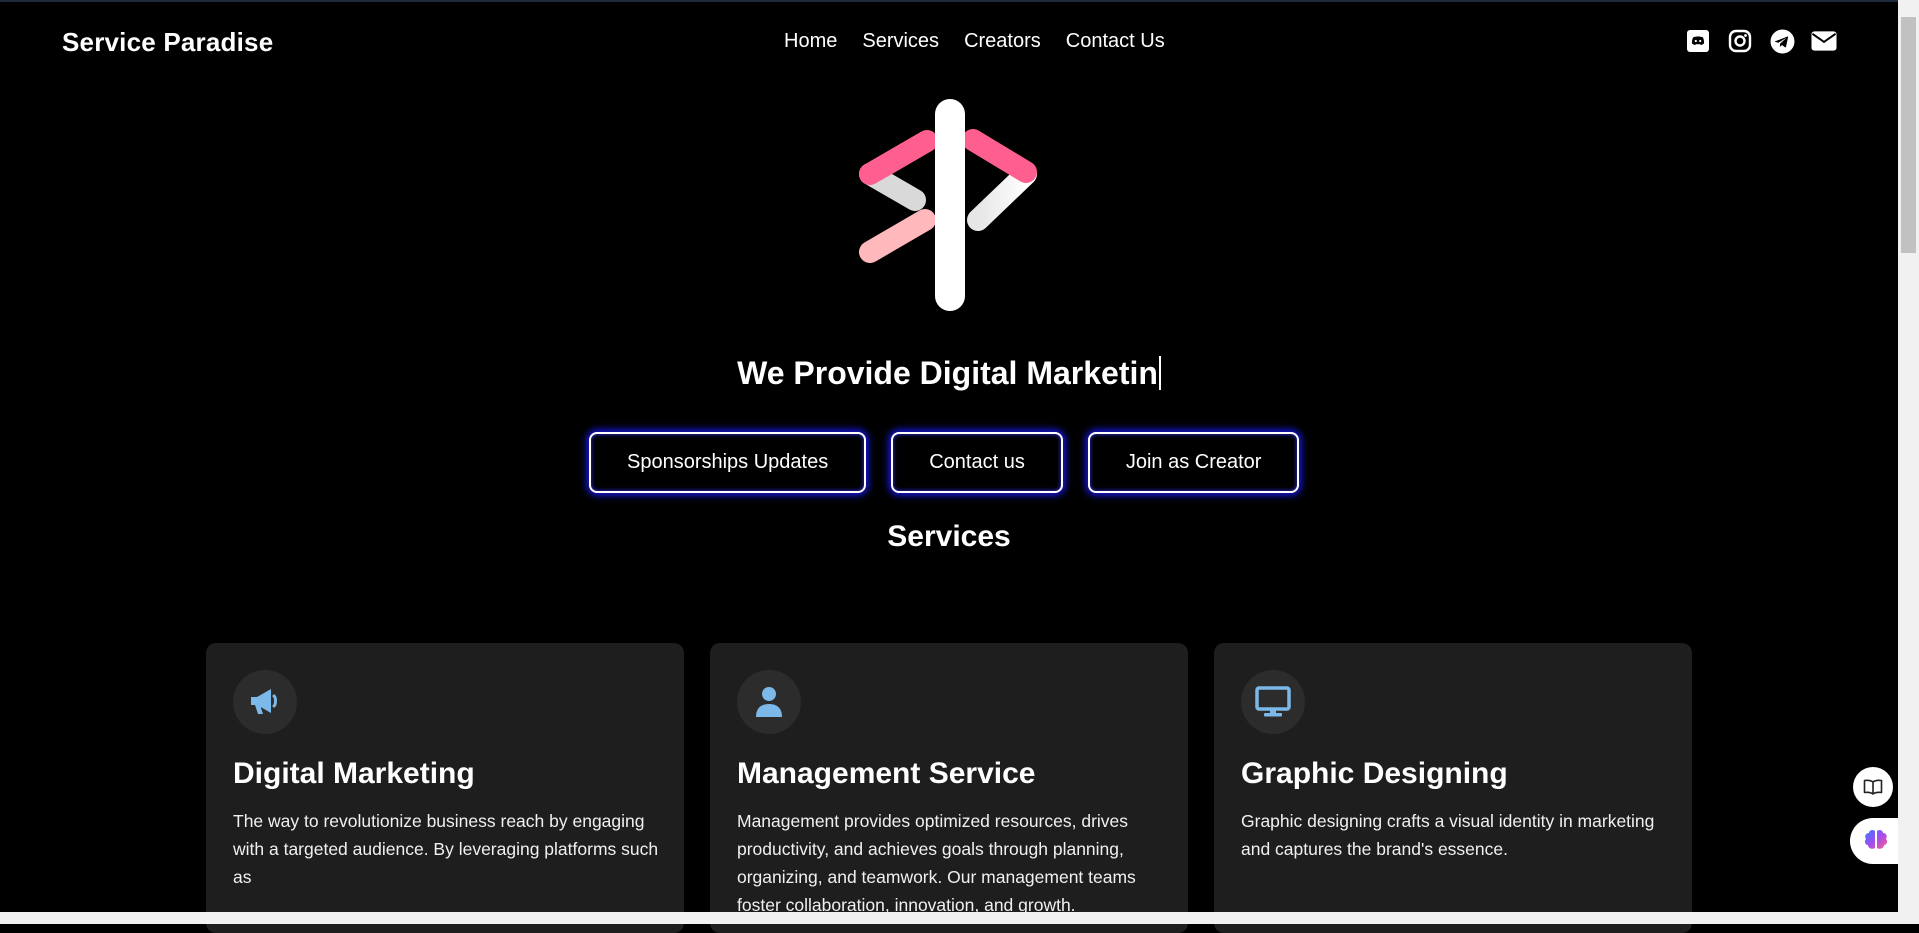 The width and height of the screenshot is (1919, 933). What do you see at coordinates (265, 702) in the screenshot?
I see `megaphone-icon` at bounding box center [265, 702].